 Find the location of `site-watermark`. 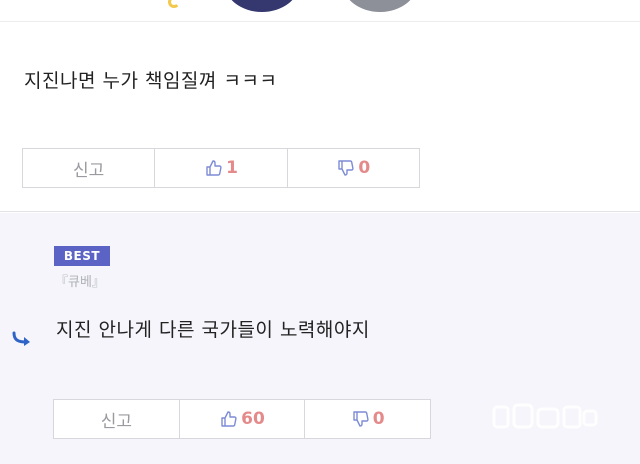

site-watermark is located at coordinates (545, 416).